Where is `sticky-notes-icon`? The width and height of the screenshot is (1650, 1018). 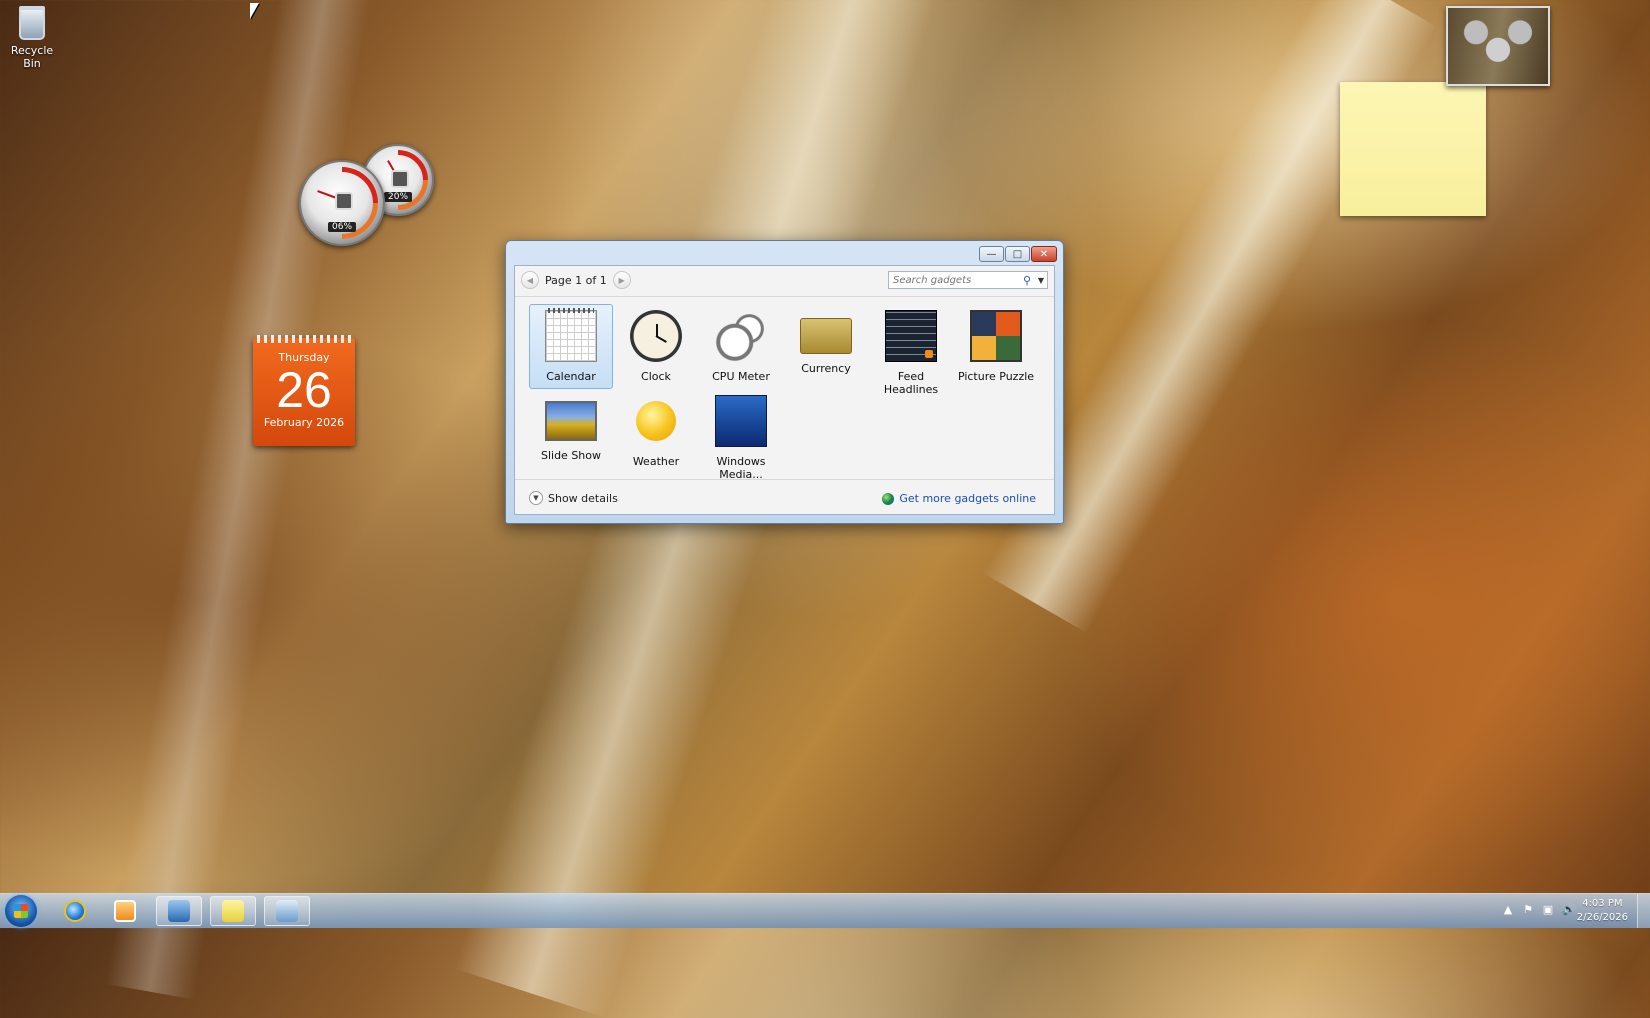
sticky-notes-icon is located at coordinates (233, 911).